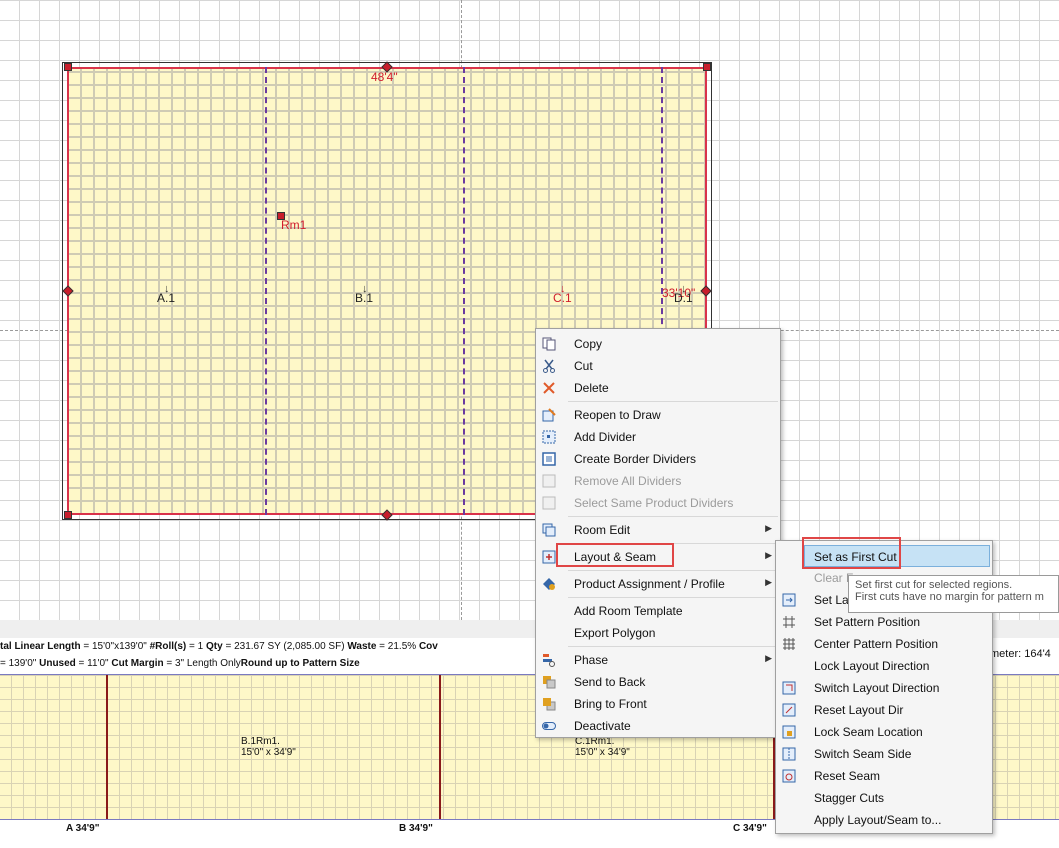 This screenshot has height=848, width=1059. Describe the element at coordinates (166, 298) in the screenshot. I see `region-label-a: A.1` at that location.